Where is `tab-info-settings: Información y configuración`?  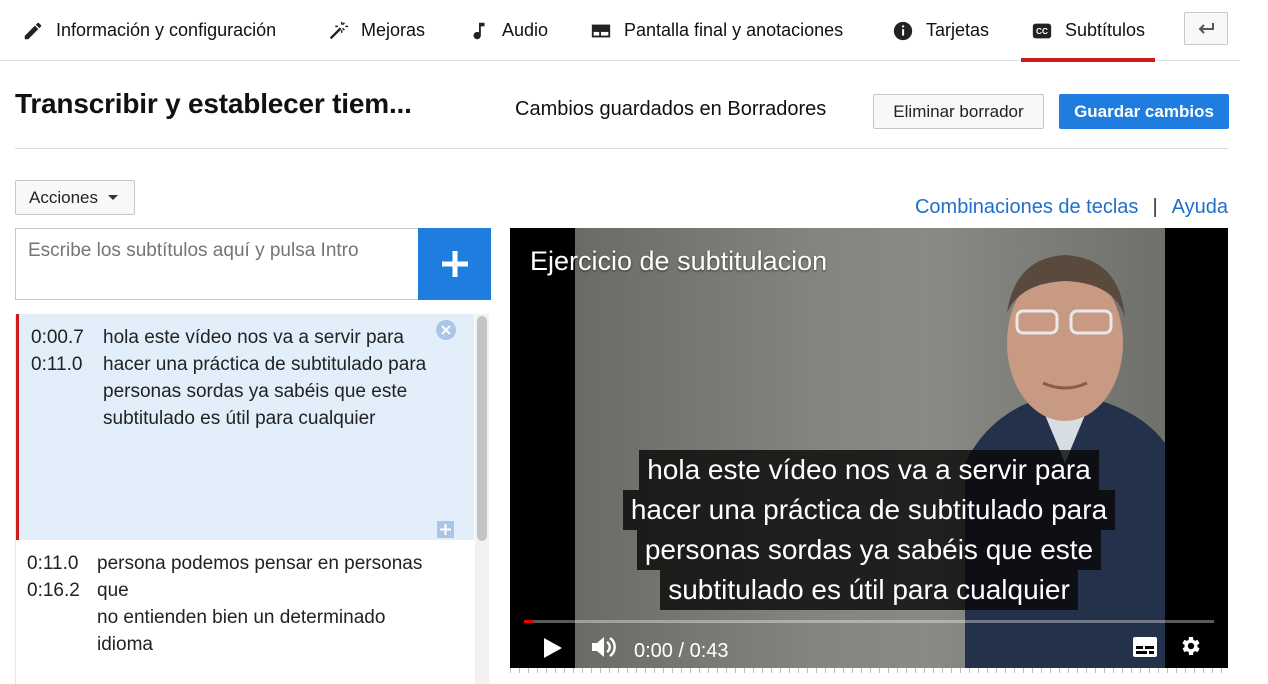
tab-info-settings: Información y configuración is located at coordinates (149, 30).